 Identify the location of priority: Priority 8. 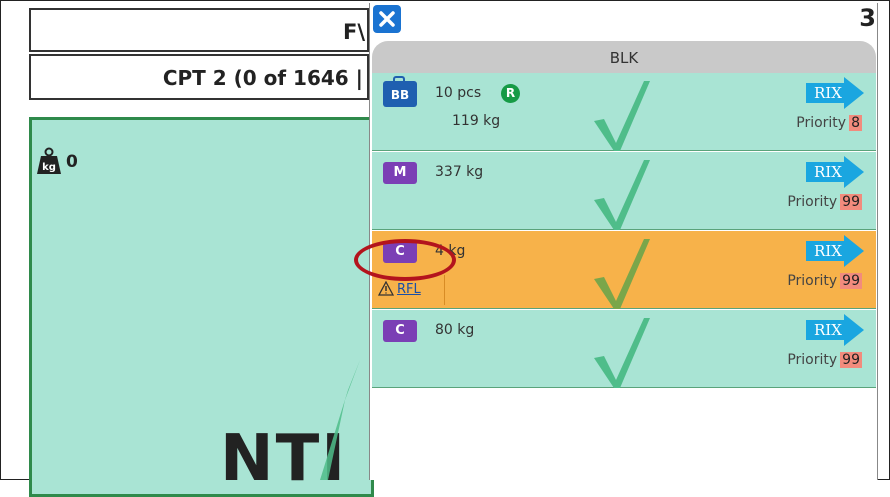
(829, 123).